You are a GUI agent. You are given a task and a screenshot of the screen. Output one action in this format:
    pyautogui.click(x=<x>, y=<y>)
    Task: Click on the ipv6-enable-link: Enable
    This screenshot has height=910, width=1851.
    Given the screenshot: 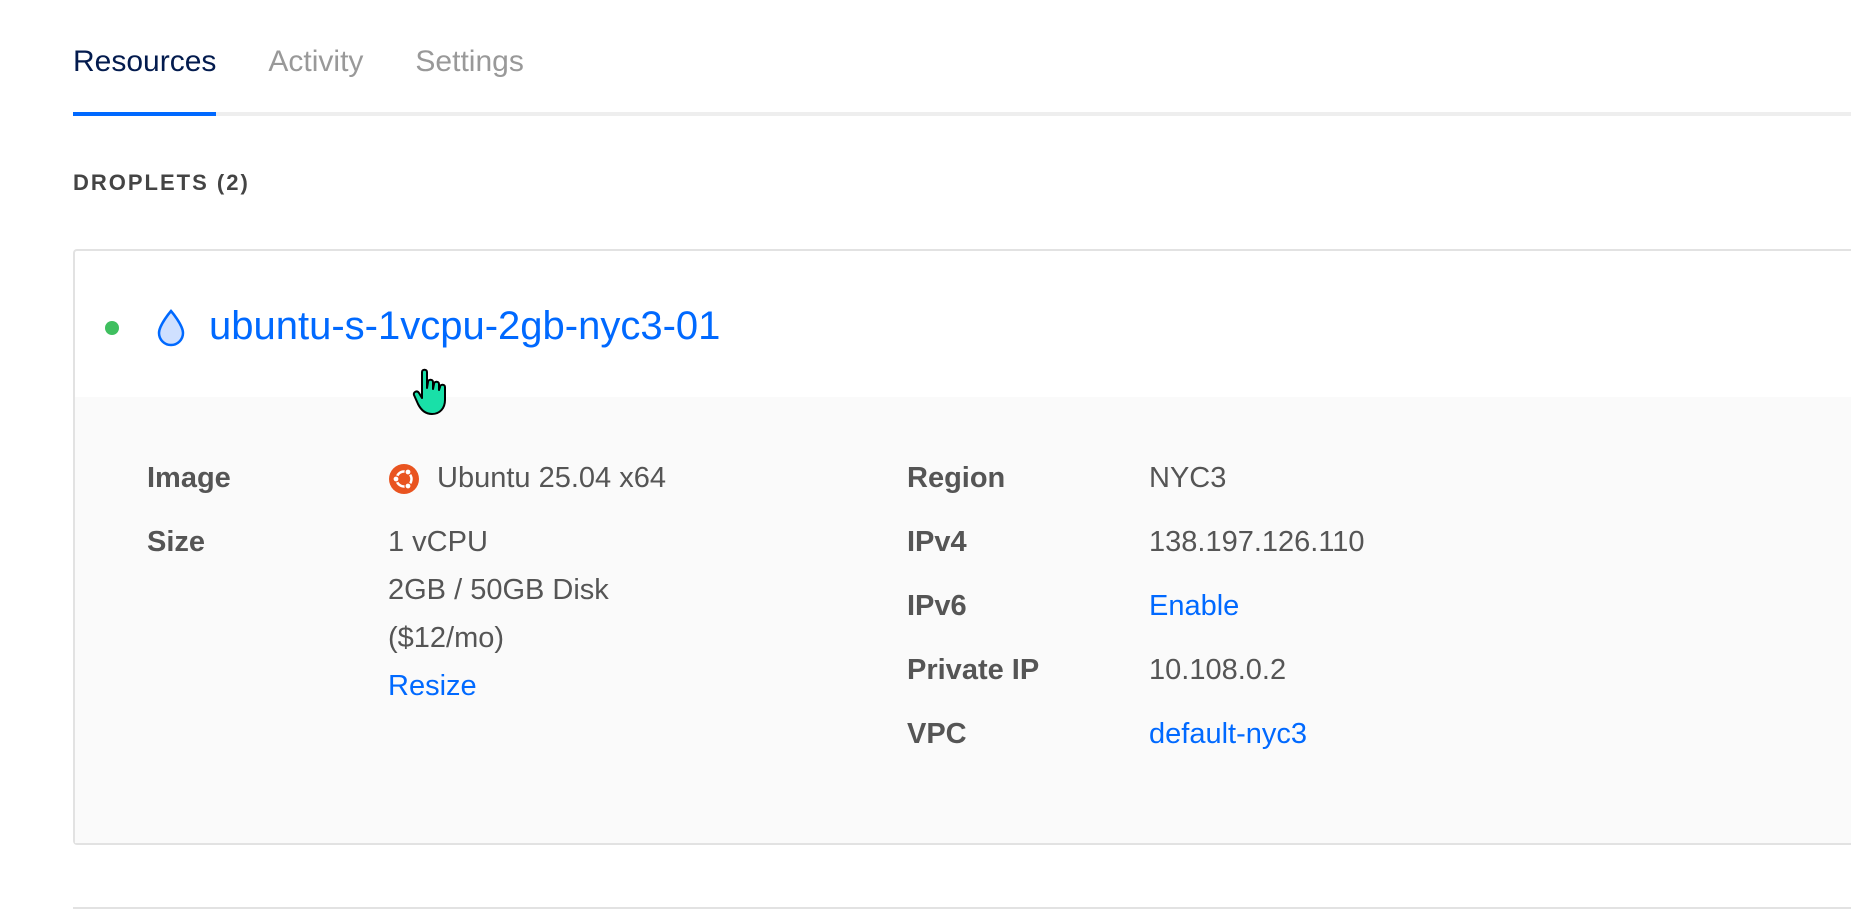 What is the action you would take?
    pyautogui.click(x=1194, y=606)
    